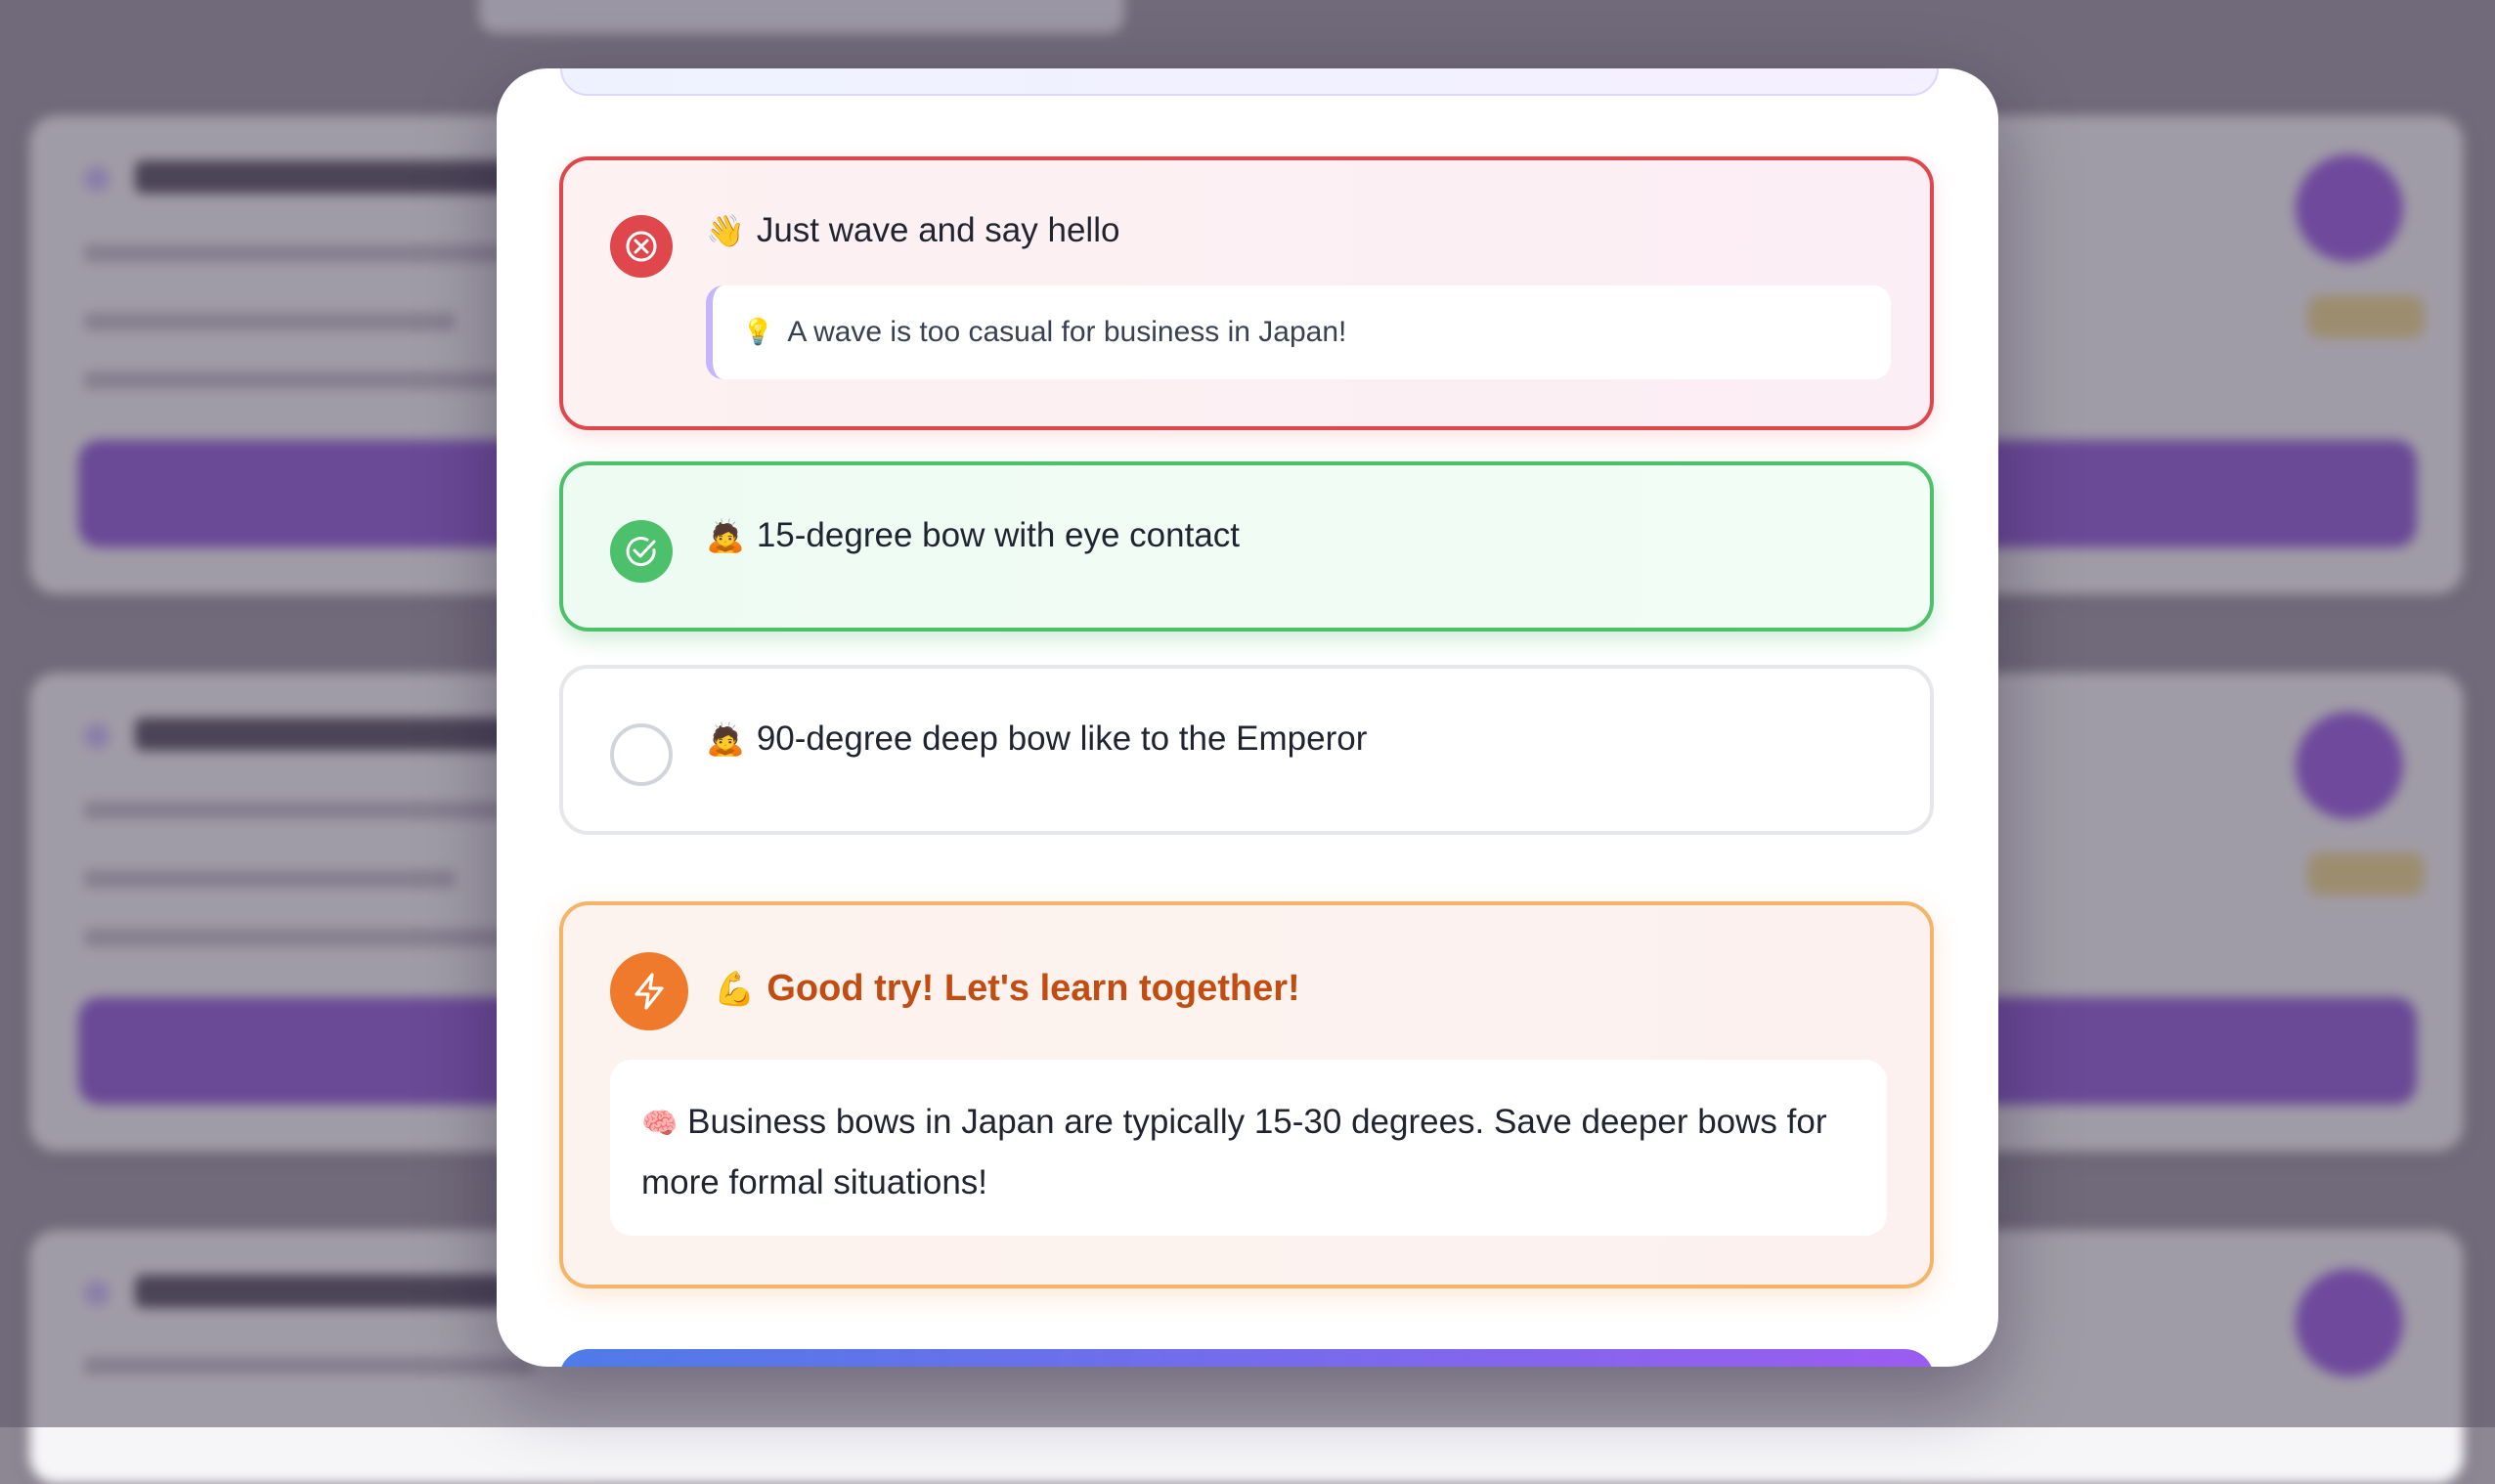 Image resolution: width=2495 pixels, height=1484 pixels. I want to click on empty-radio-icon, so click(641, 754).